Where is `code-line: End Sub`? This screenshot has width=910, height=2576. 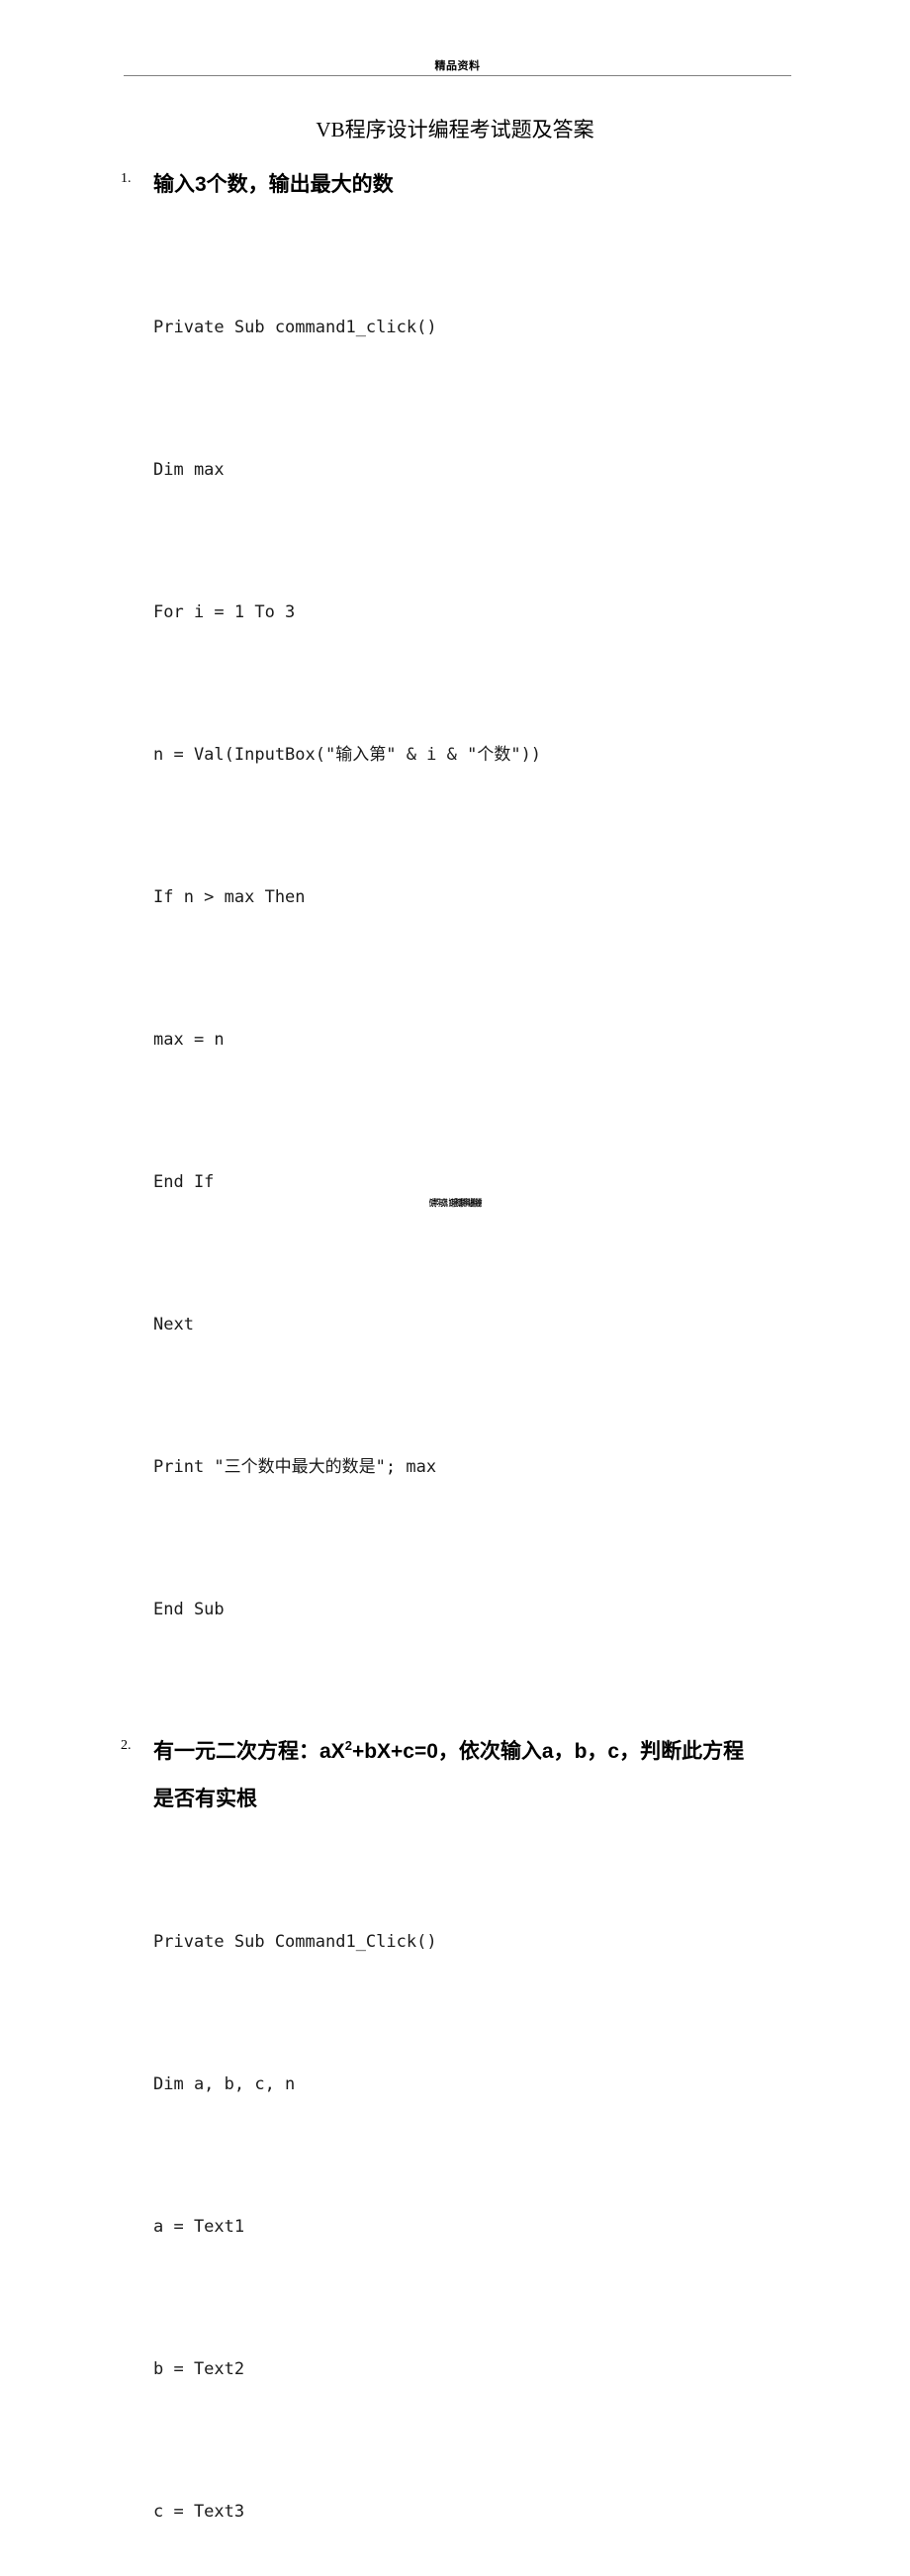 code-line: End Sub is located at coordinates (189, 1610).